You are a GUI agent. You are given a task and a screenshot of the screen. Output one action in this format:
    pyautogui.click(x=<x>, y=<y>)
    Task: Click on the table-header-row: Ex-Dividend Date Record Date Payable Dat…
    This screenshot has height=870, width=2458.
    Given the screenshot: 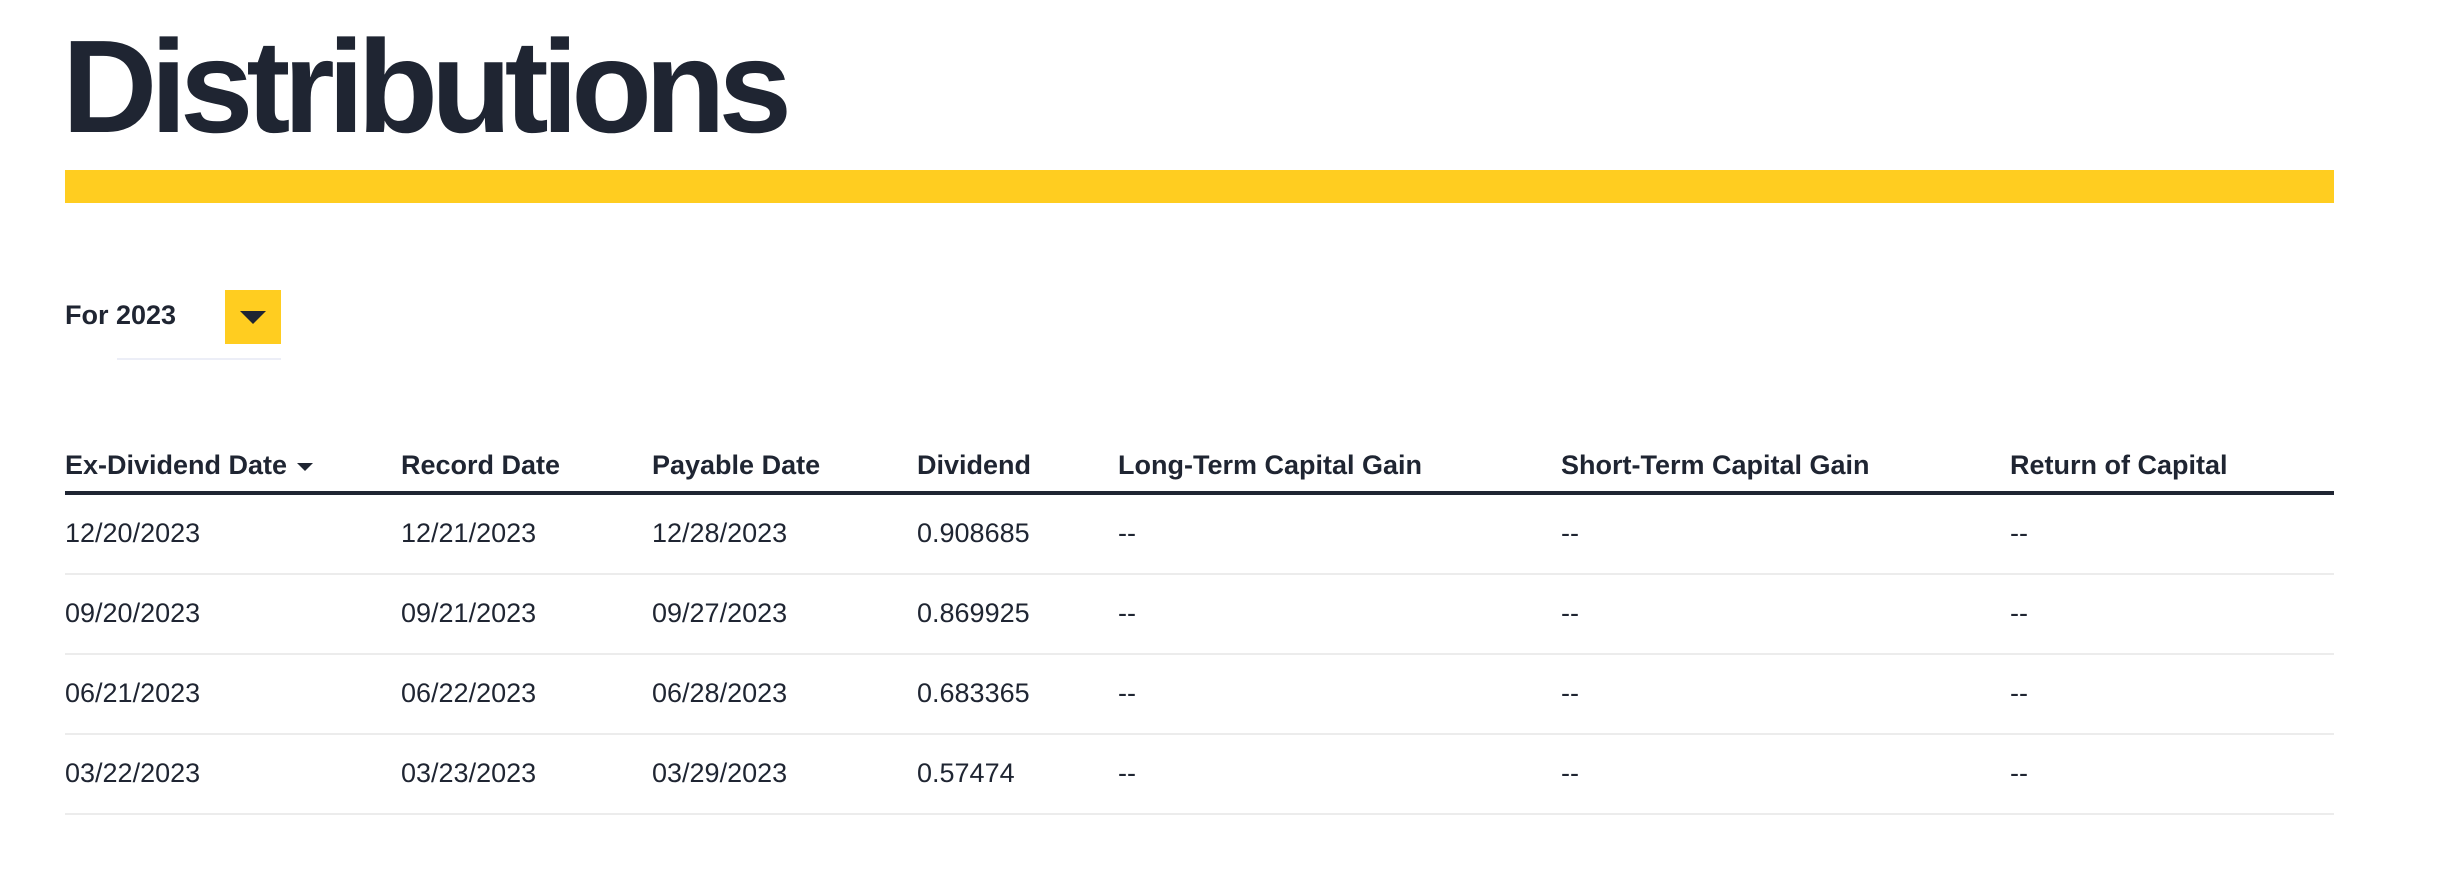 What is the action you would take?
    pyautogui.click(x=1199, y=467)
    